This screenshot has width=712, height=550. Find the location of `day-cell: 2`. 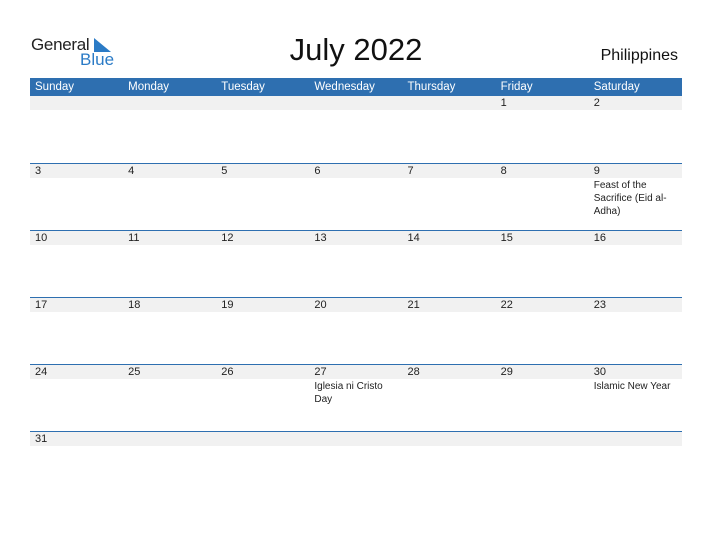

day-cell: 2 is located at coordinates (635, 129).